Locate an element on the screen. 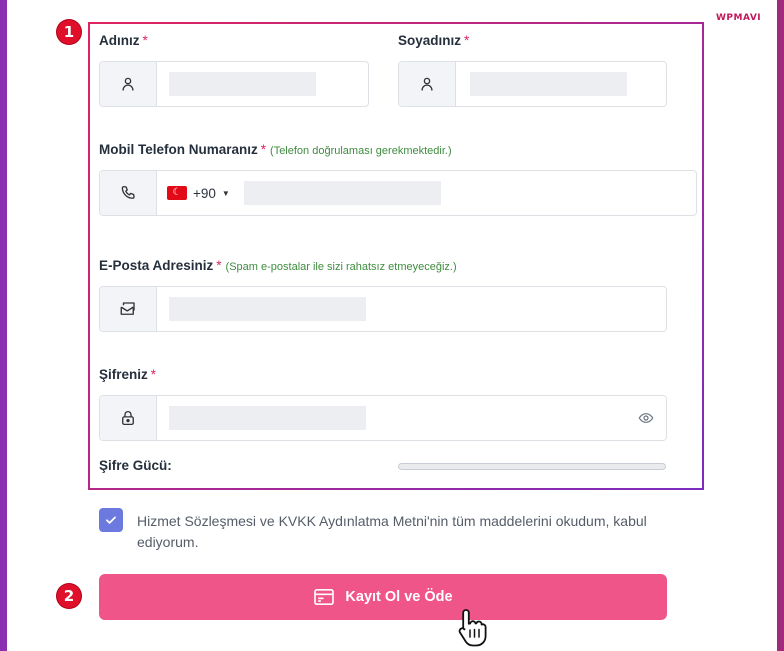 This screenshot has height=651, width=784. chevron-down-icon: ▼ is located at coordinates (225, 193).